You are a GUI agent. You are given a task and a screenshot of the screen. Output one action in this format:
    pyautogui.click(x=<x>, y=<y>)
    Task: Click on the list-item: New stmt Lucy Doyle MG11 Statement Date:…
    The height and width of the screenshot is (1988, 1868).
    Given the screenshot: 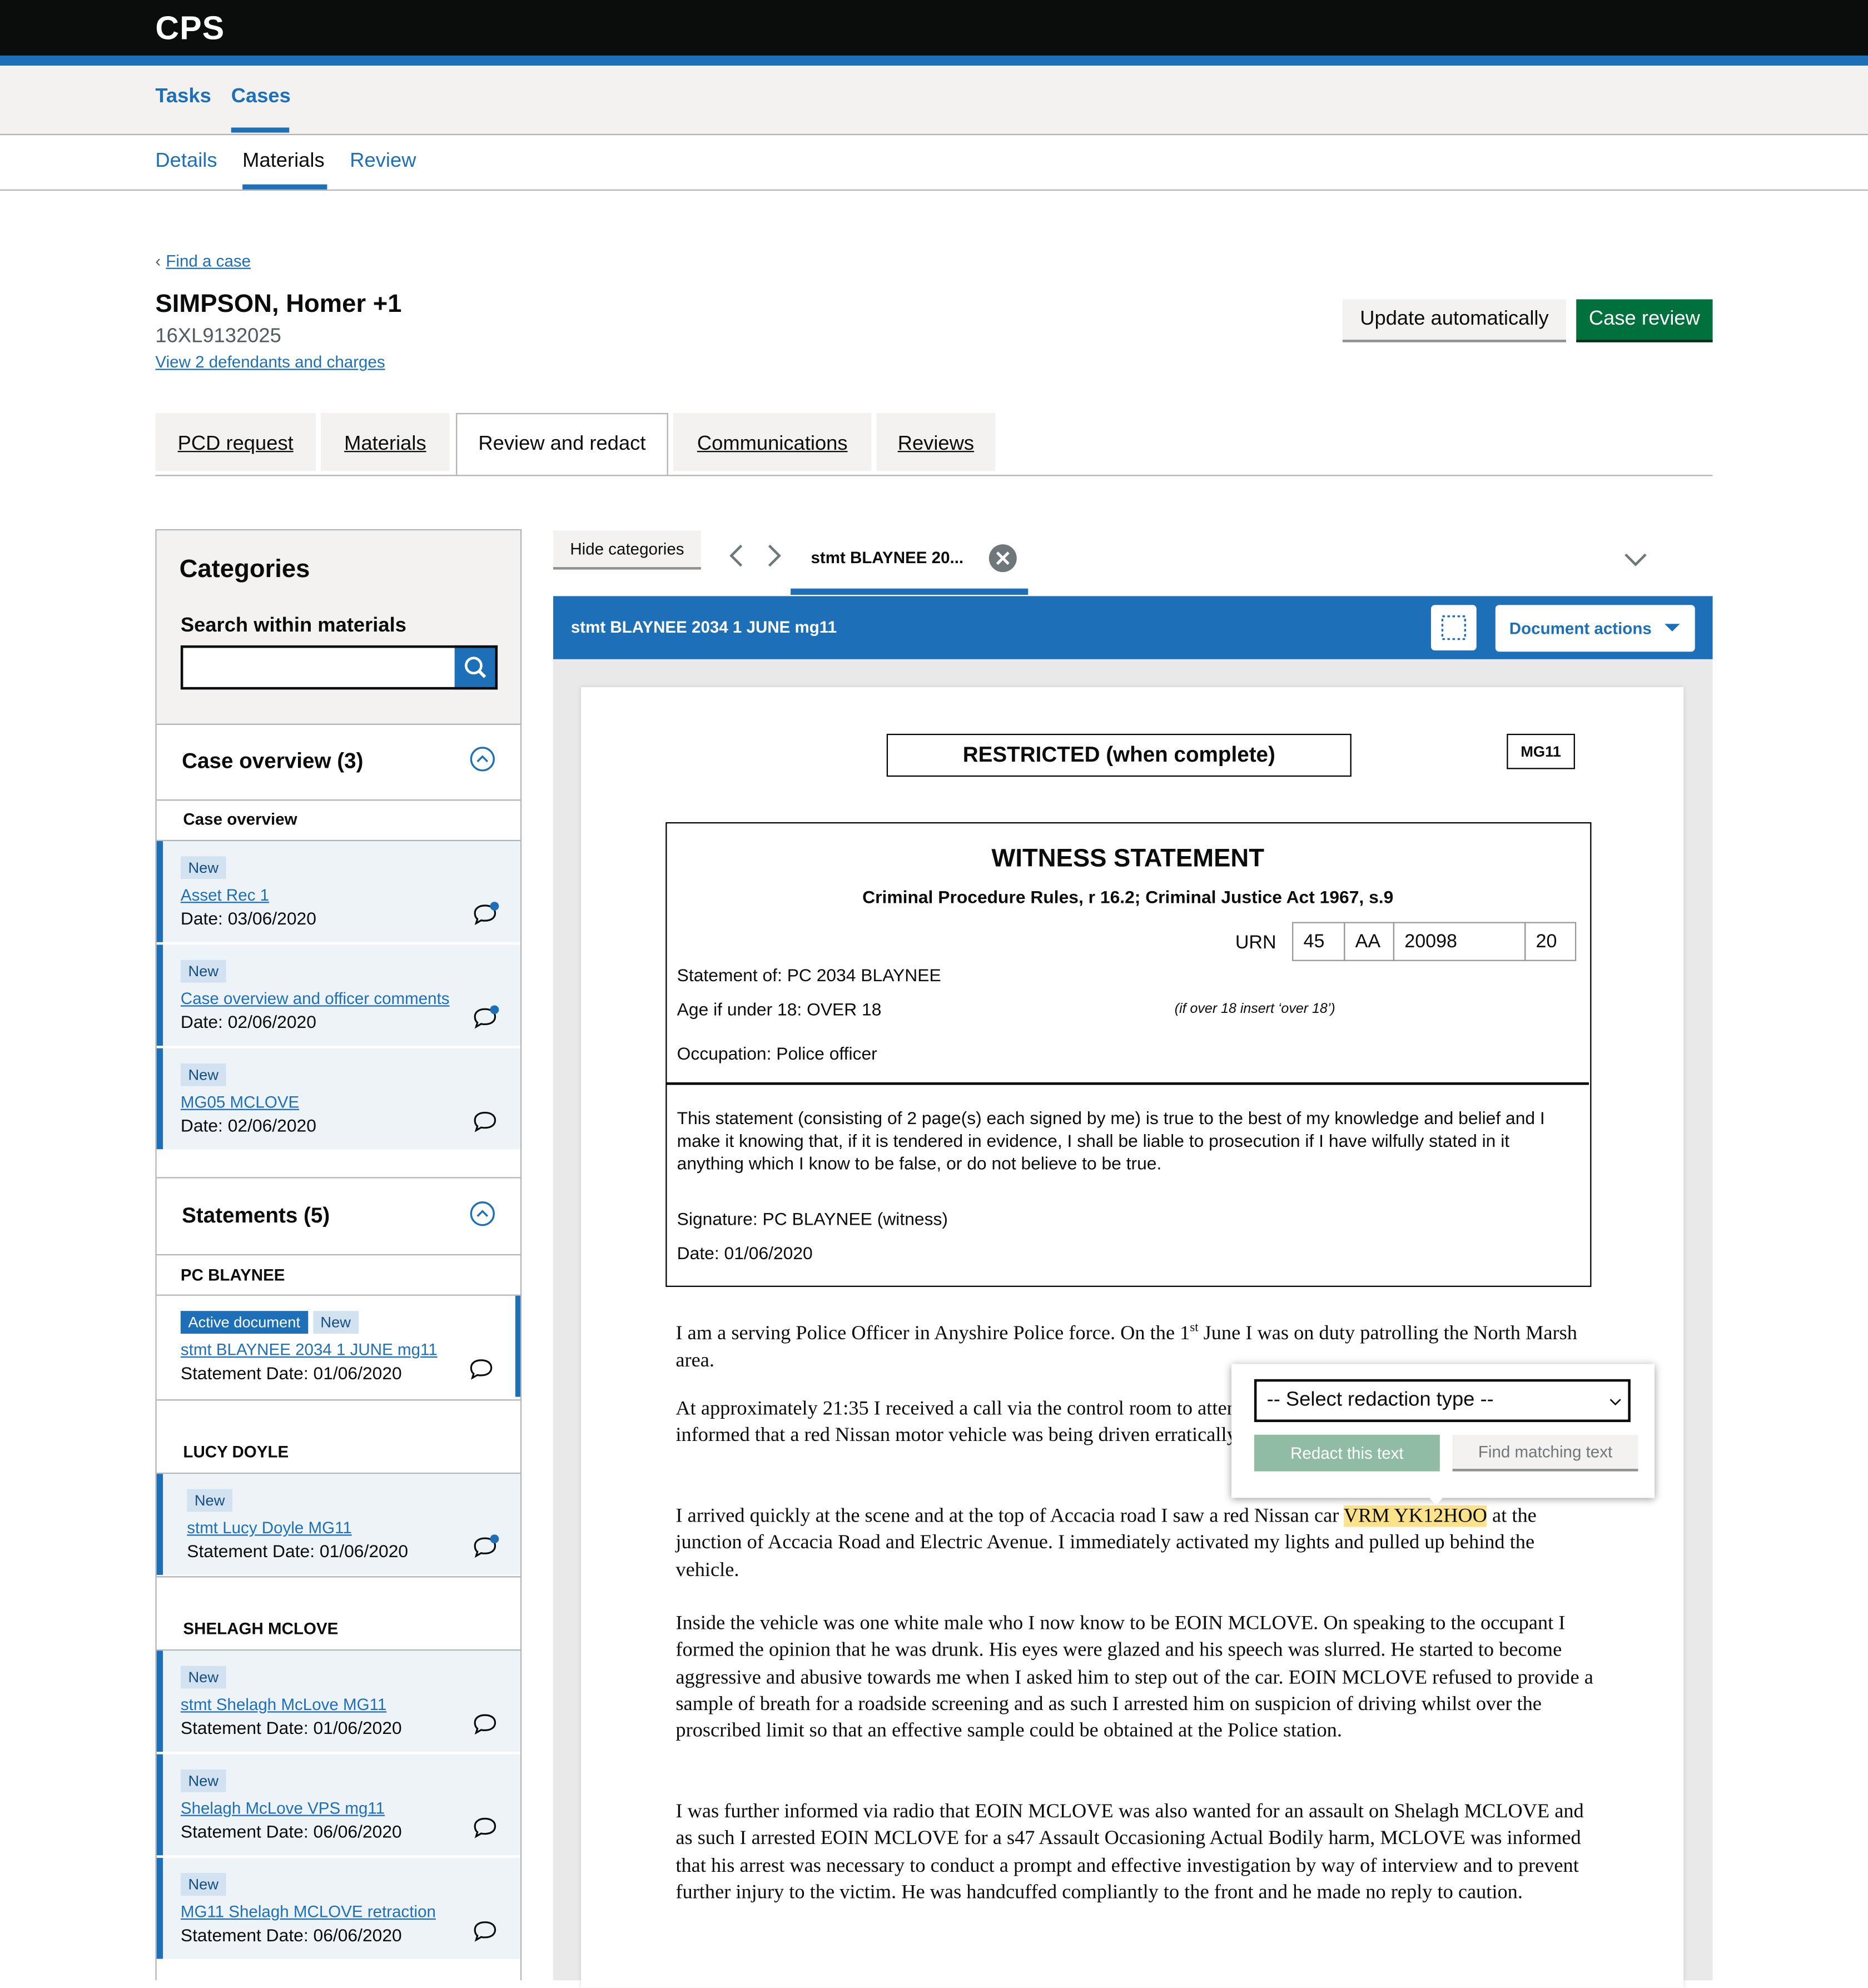 What is the action you would take?
    pyautogui.click(x=338, y=1524)
    